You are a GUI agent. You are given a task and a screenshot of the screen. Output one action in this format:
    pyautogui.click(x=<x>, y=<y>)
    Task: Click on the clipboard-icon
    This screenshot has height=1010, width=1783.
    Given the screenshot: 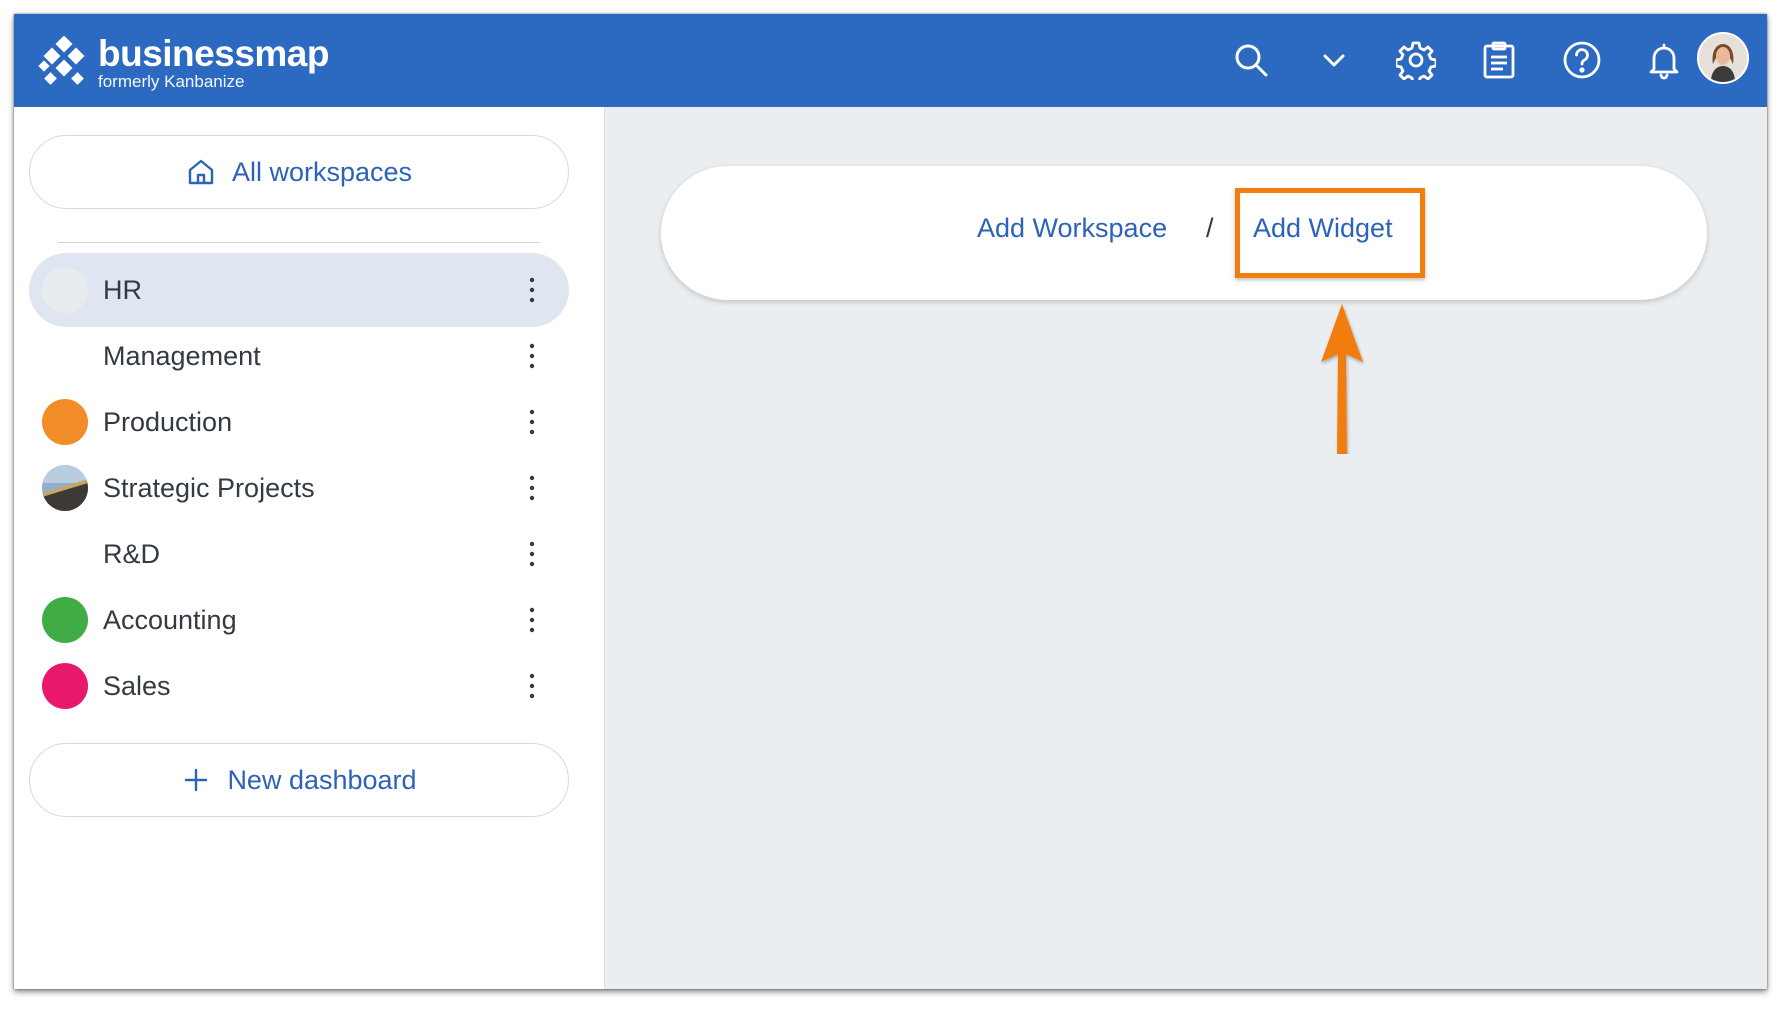 What is the action you would take?
    pyautogui.click(x=1499, y=60)
    